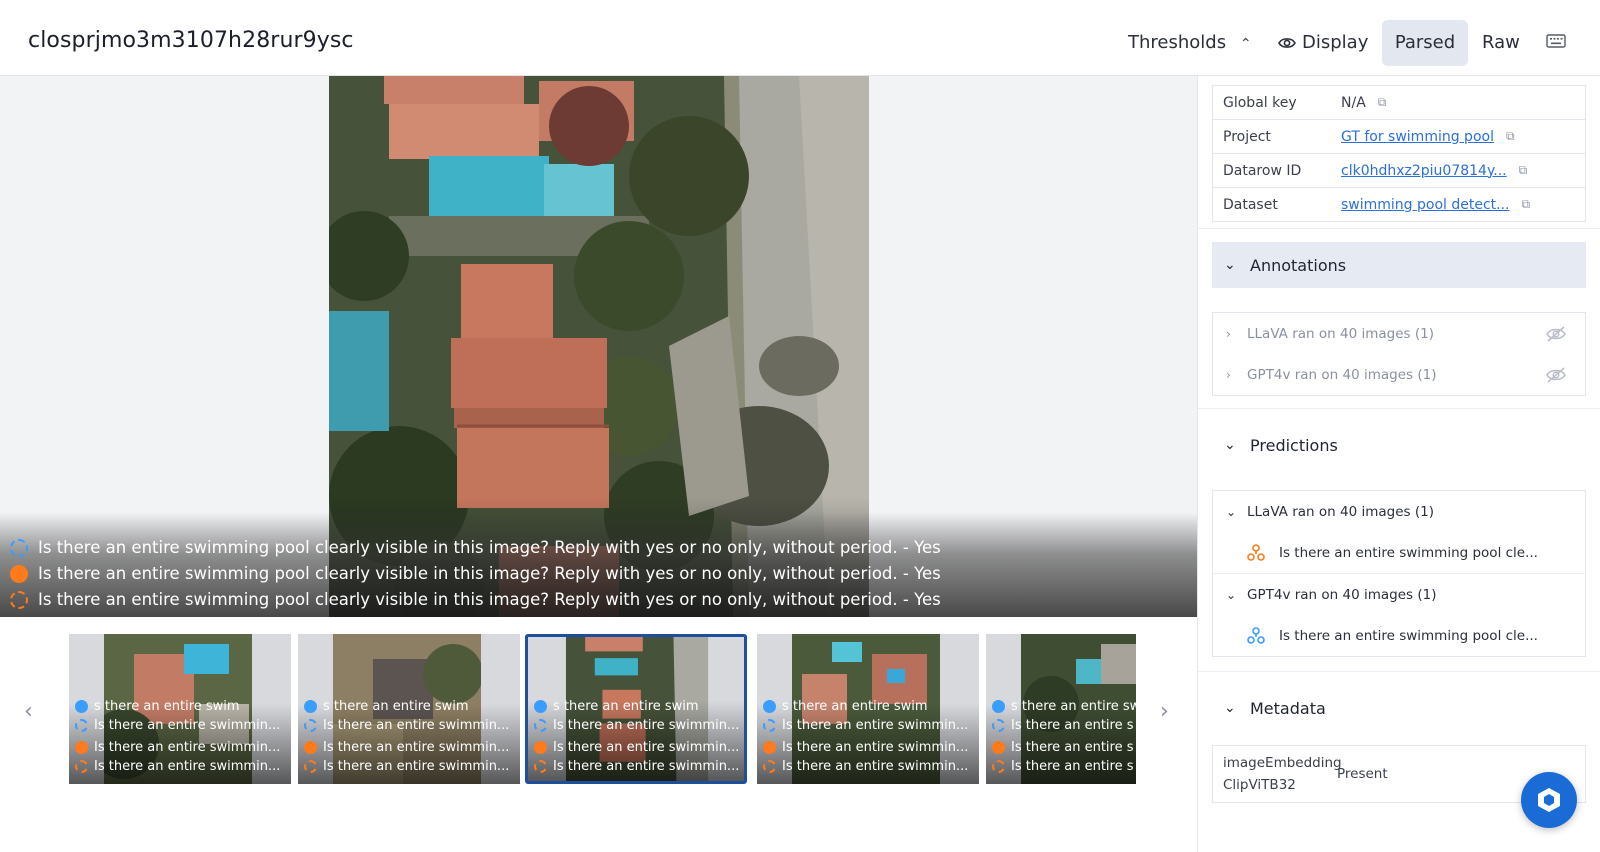 The width and height of the screenshot is (1600, 852). Describe the element at coordinates (1353, 102) in the screenshot. I see `info-value: N/A` at that location.